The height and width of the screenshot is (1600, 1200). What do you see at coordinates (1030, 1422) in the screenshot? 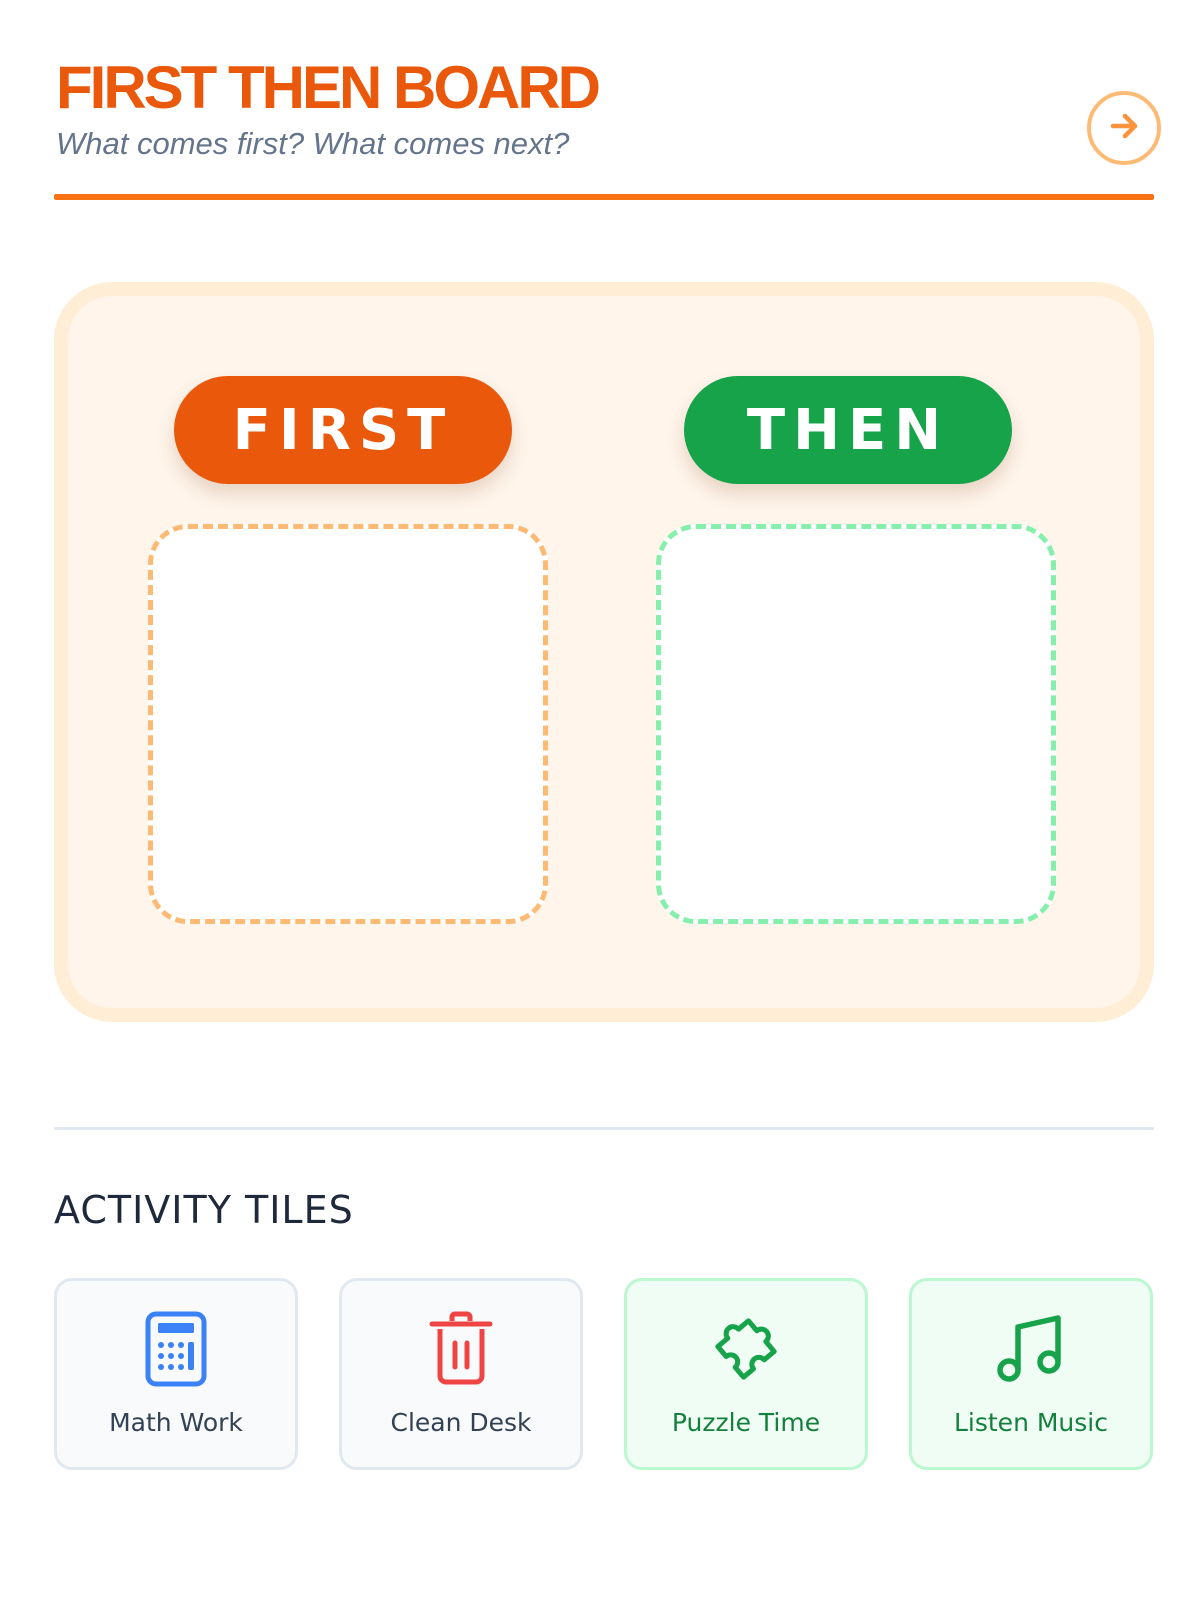
I see `tile-label: Listen Music` at bounding box center [1030, 1422].